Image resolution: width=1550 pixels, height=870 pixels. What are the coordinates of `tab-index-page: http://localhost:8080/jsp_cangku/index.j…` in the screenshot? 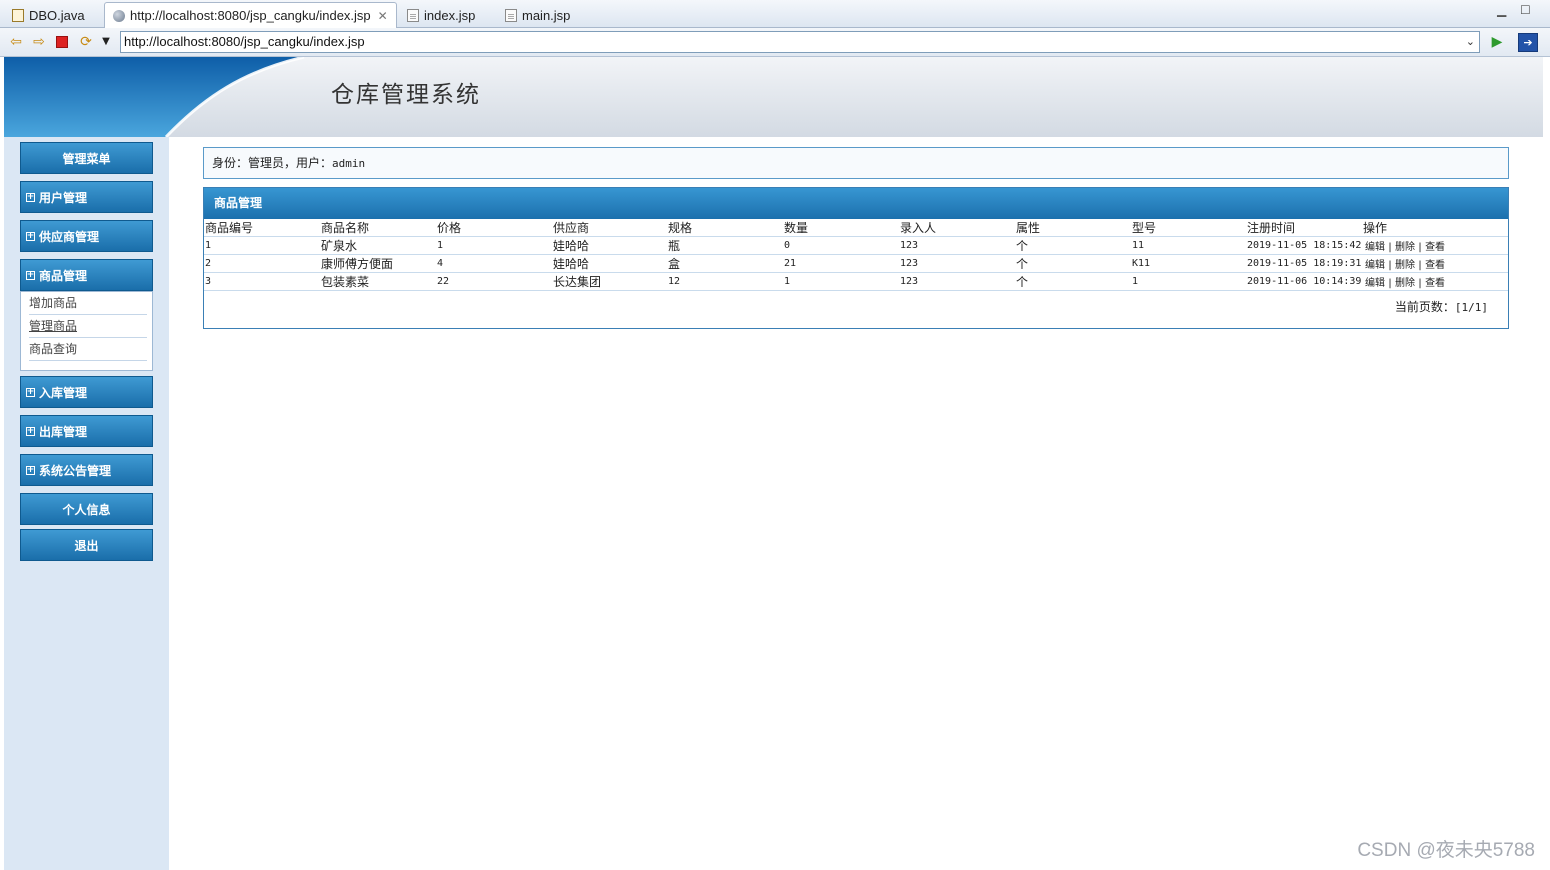 It's located at (250, 15).